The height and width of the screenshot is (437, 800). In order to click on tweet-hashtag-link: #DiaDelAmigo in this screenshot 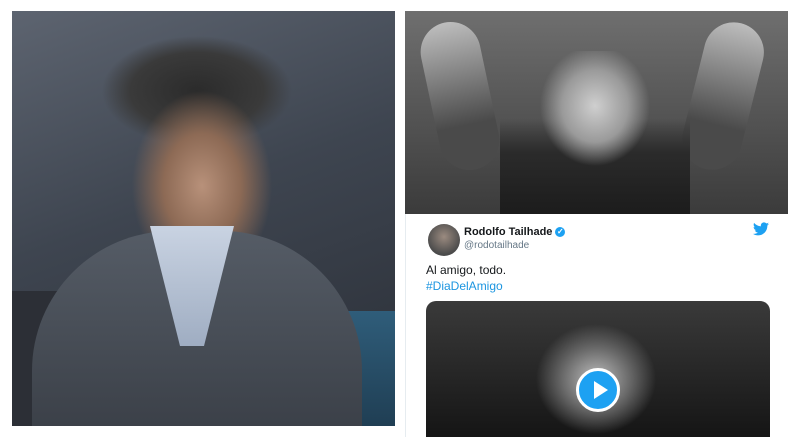, I will do `click(464, 286)`.